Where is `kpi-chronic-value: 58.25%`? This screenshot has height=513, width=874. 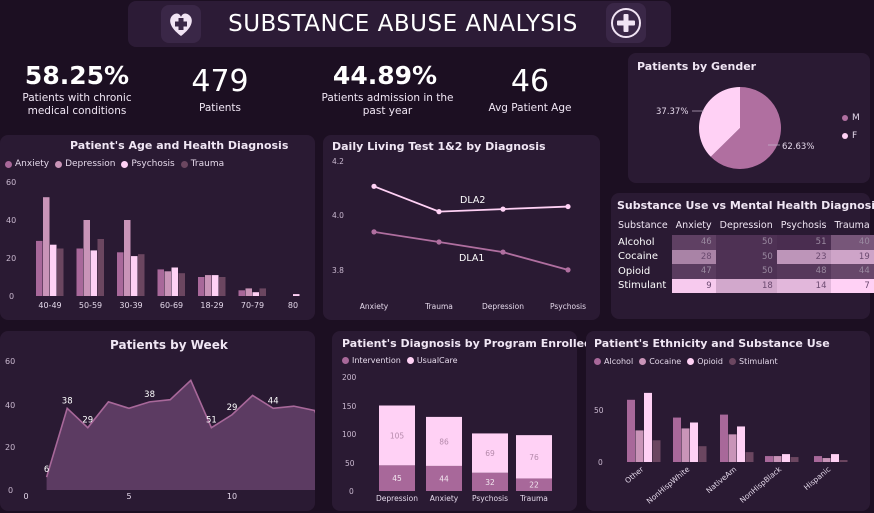
kpi-chronic-value: 58.25% is located at coordinates (77, 75).